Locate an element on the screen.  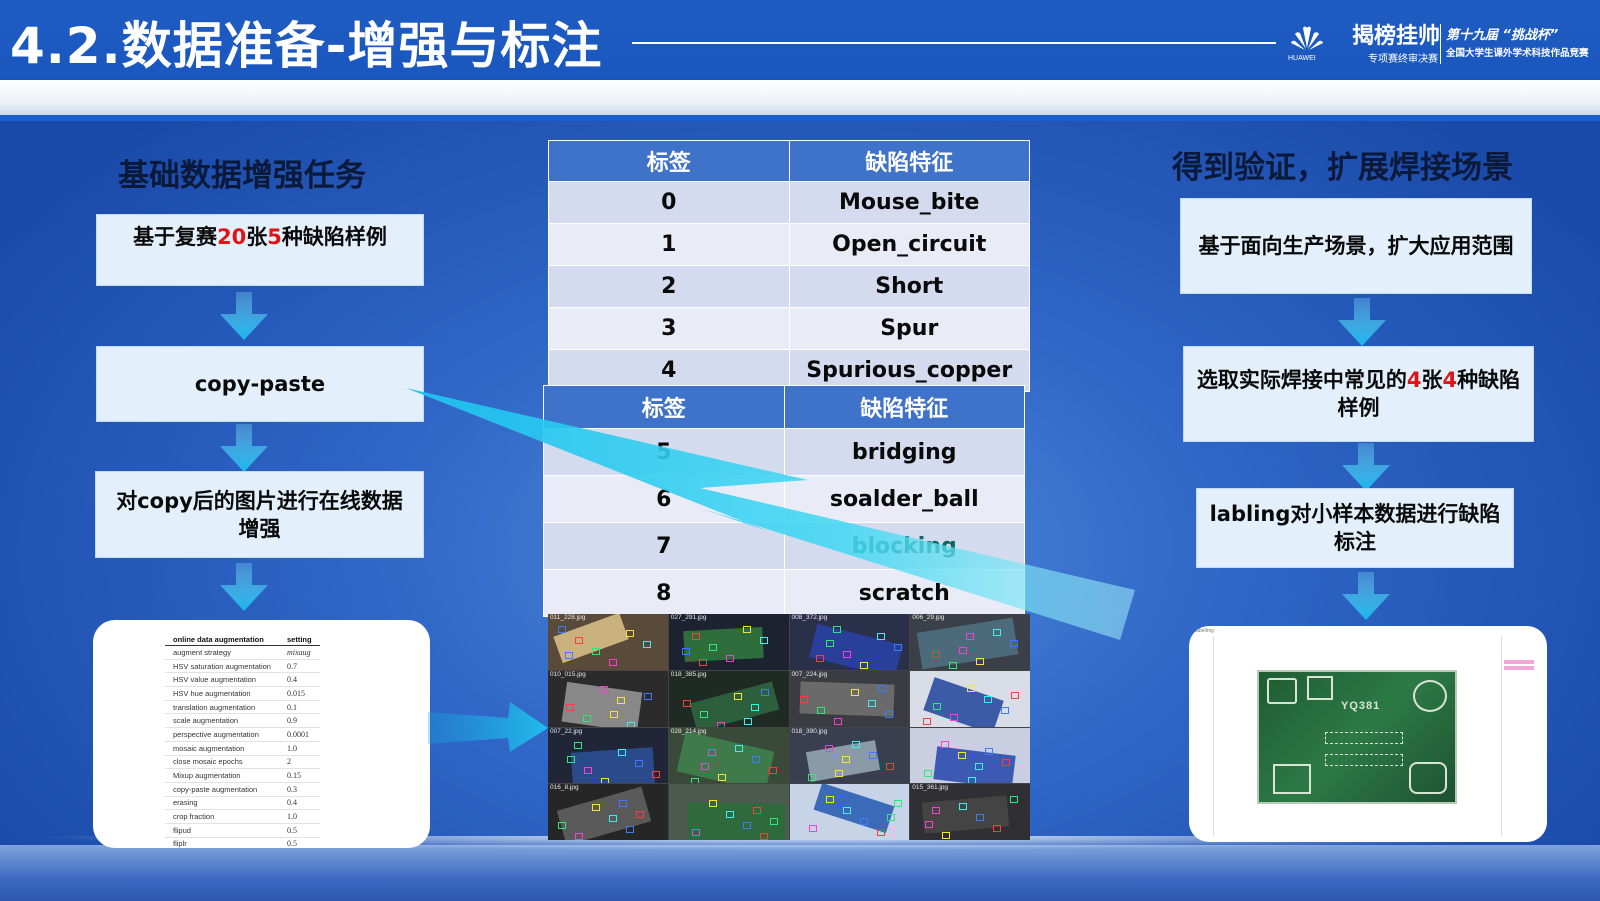
mosaic-tile-filename: 007_224.jpg is located at coordinates (809, 674).